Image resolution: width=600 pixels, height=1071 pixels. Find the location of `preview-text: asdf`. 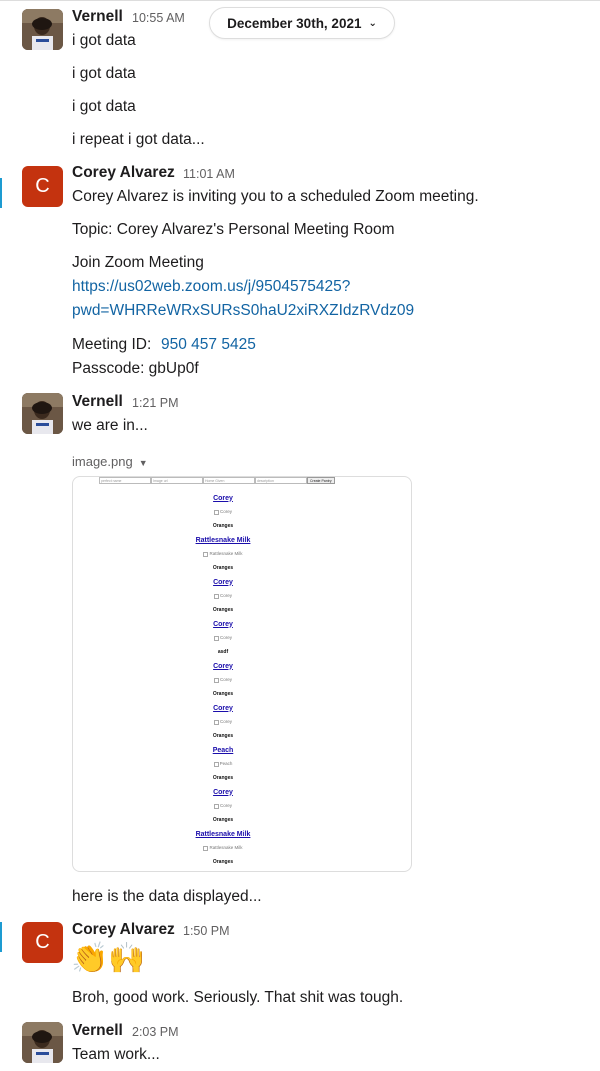

preview-text: asdf is located at coordinates (223, 652).